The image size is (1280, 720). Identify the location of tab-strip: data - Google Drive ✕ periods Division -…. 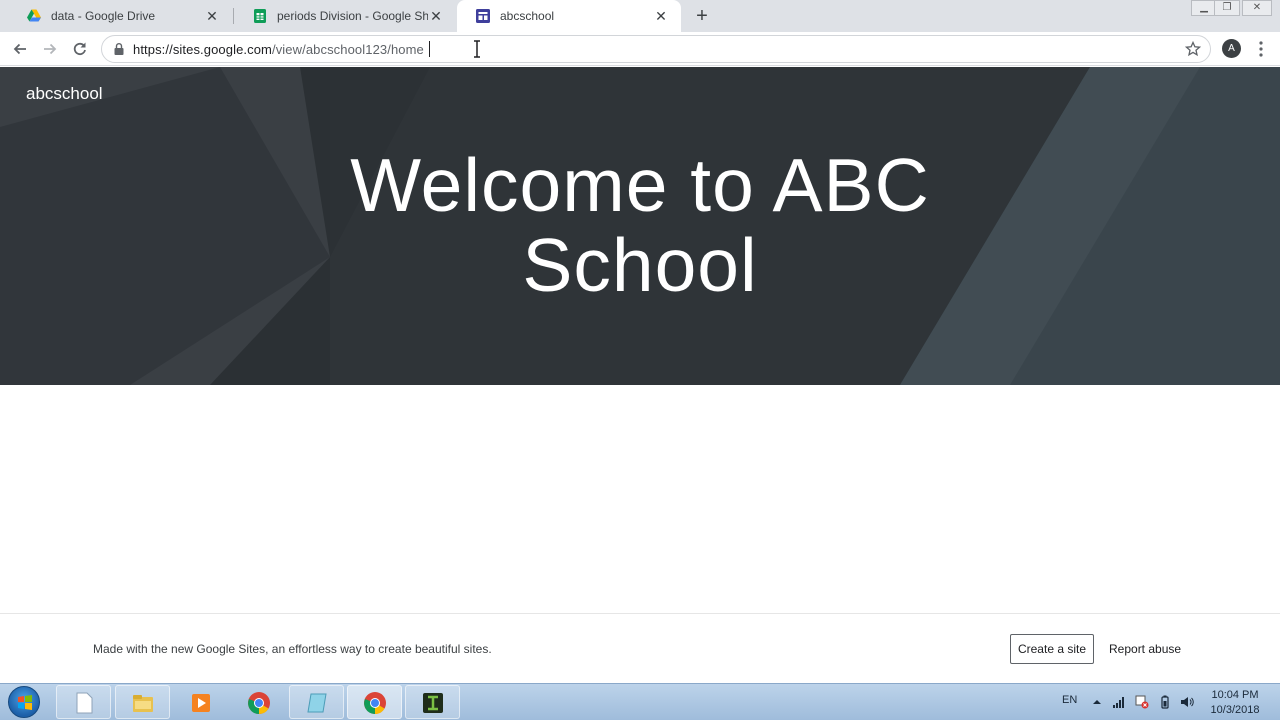
(640, 16).